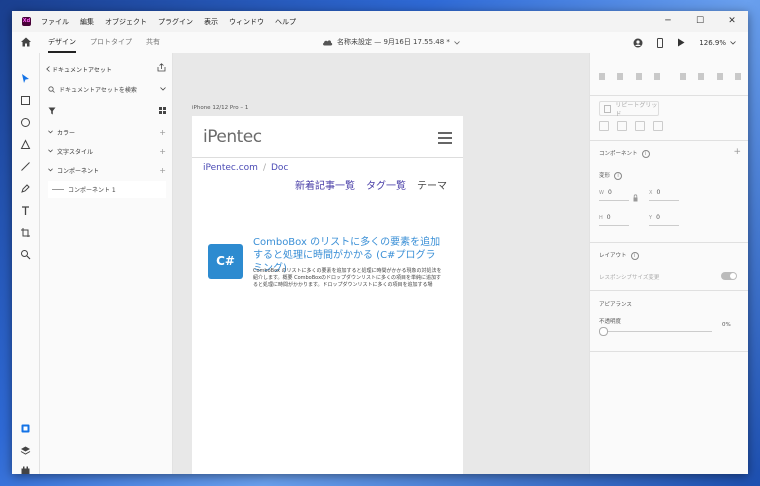 The height and width of the screenshot is (486, 760). I want to click on menu-object: オブジェクト, so click(126, 22).